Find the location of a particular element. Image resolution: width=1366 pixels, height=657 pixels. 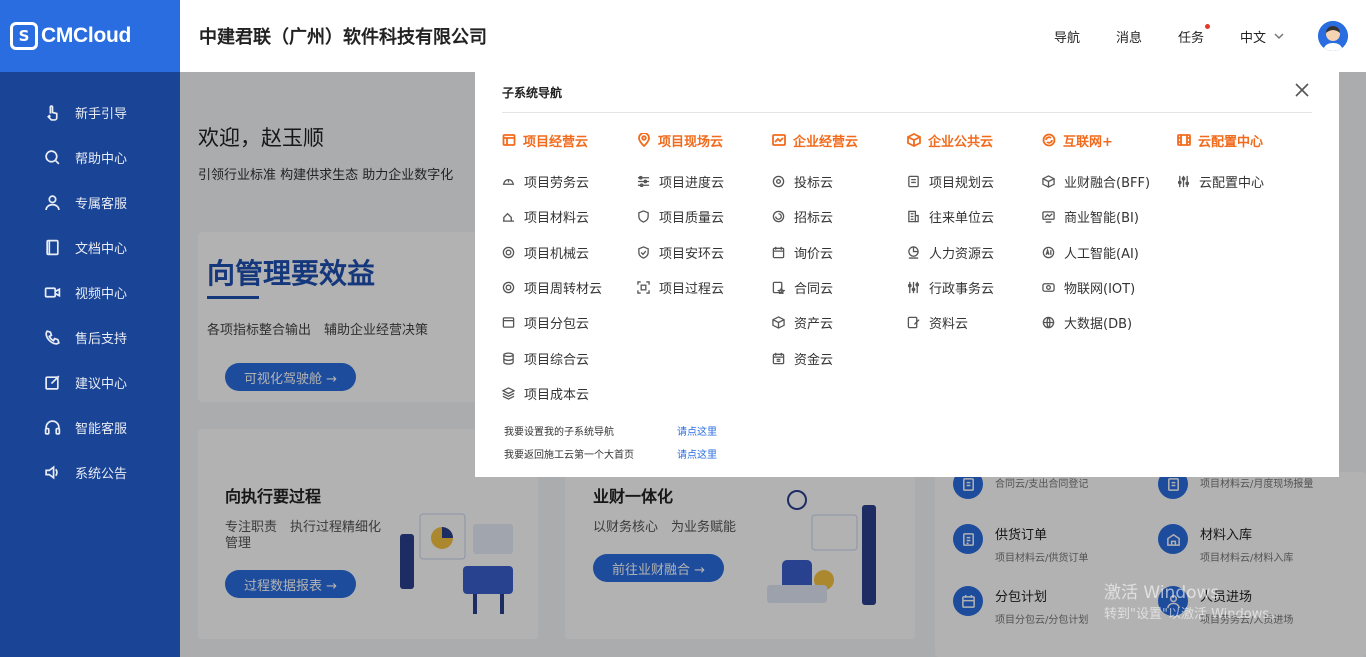

nav-item-labor: 项目劳务云 is located at coordinates (569, 181).